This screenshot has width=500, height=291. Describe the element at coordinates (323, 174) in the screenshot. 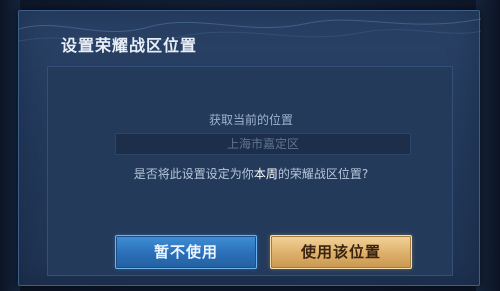

I see `question-suffix: 的荣耀战区位置?` at that location.